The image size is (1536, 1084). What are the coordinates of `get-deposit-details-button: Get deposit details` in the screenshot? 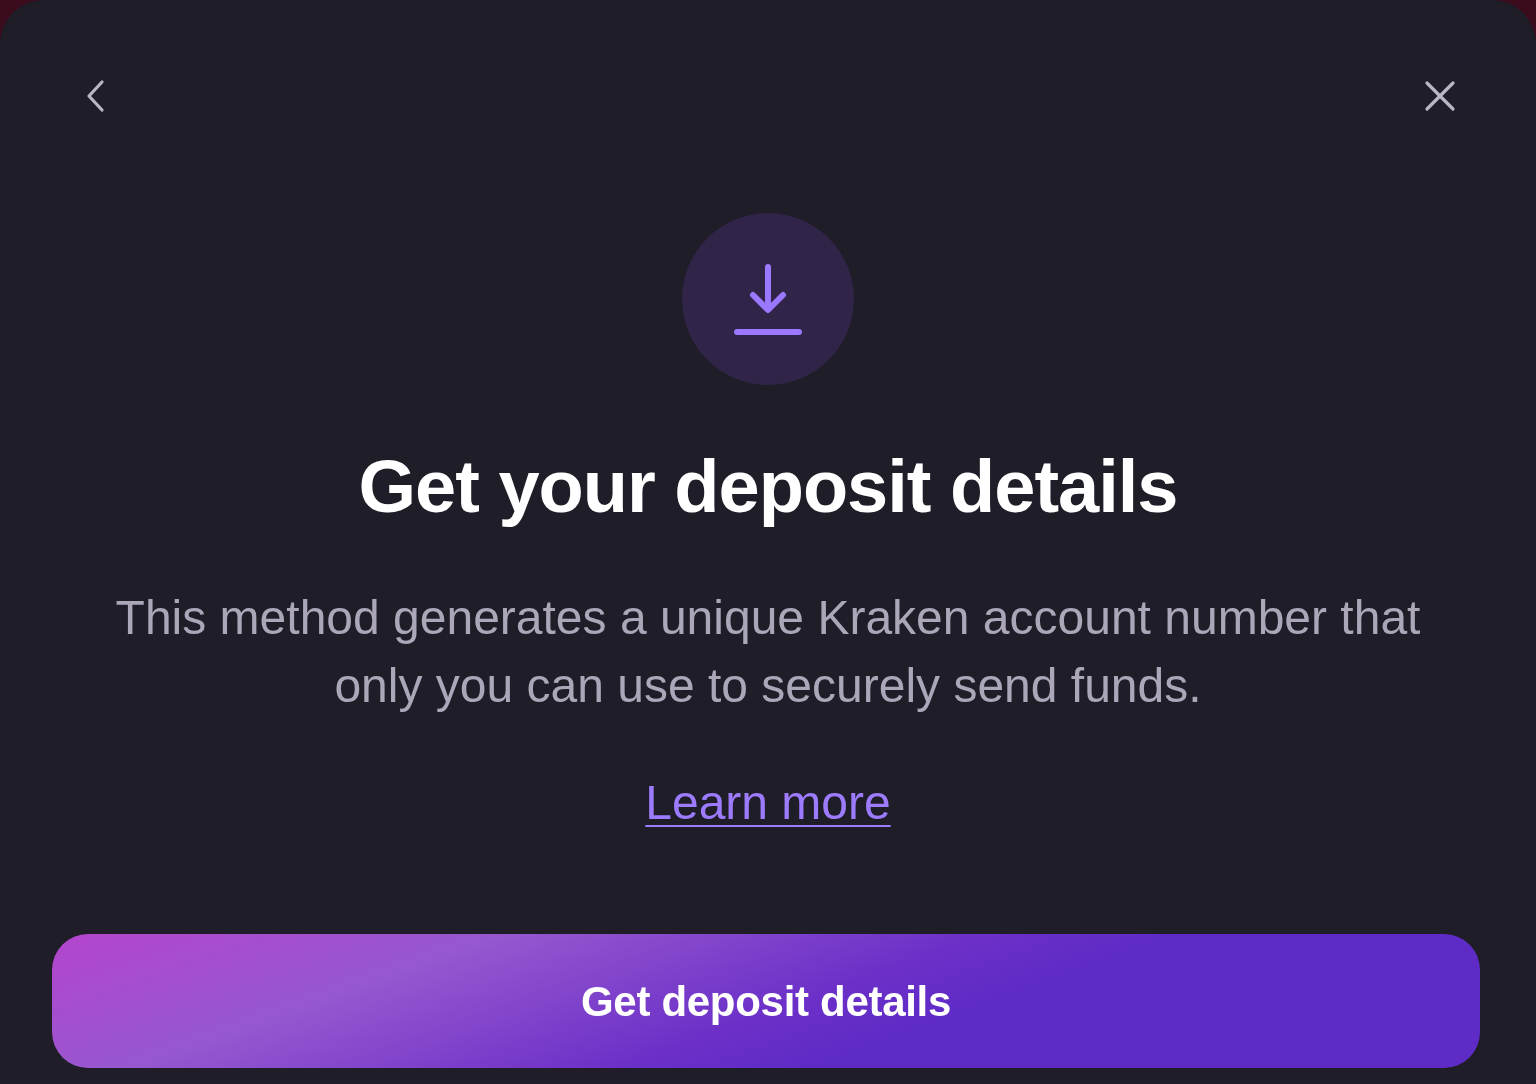 It's located at (766, 1001).